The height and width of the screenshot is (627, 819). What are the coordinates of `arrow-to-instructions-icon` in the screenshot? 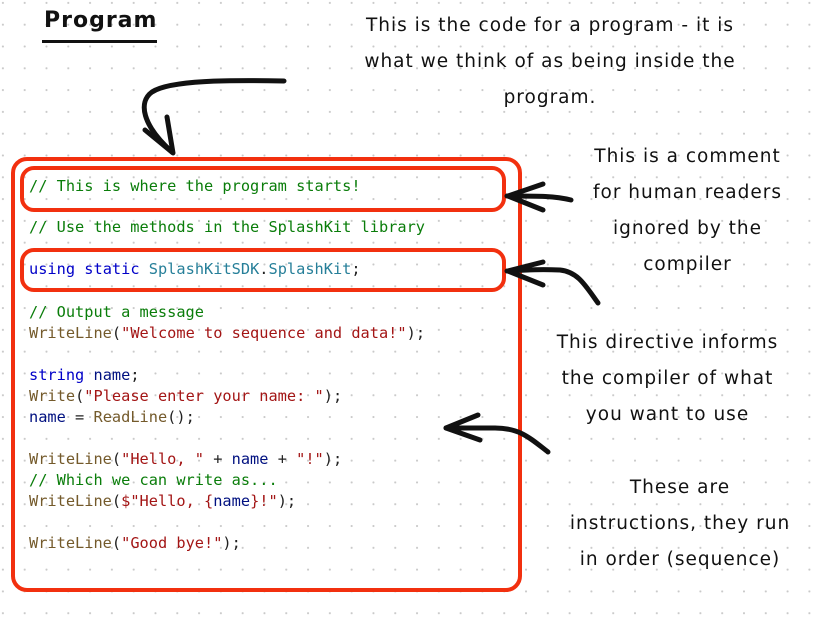 It's located at (497, 433).